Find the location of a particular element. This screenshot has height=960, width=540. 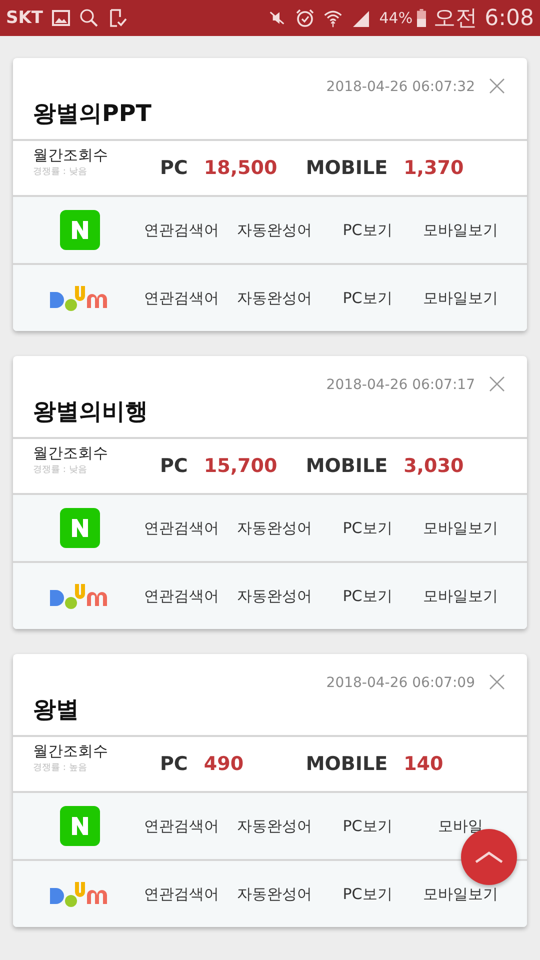

pc-count: 18,500 is located at coordinates (241, 168).